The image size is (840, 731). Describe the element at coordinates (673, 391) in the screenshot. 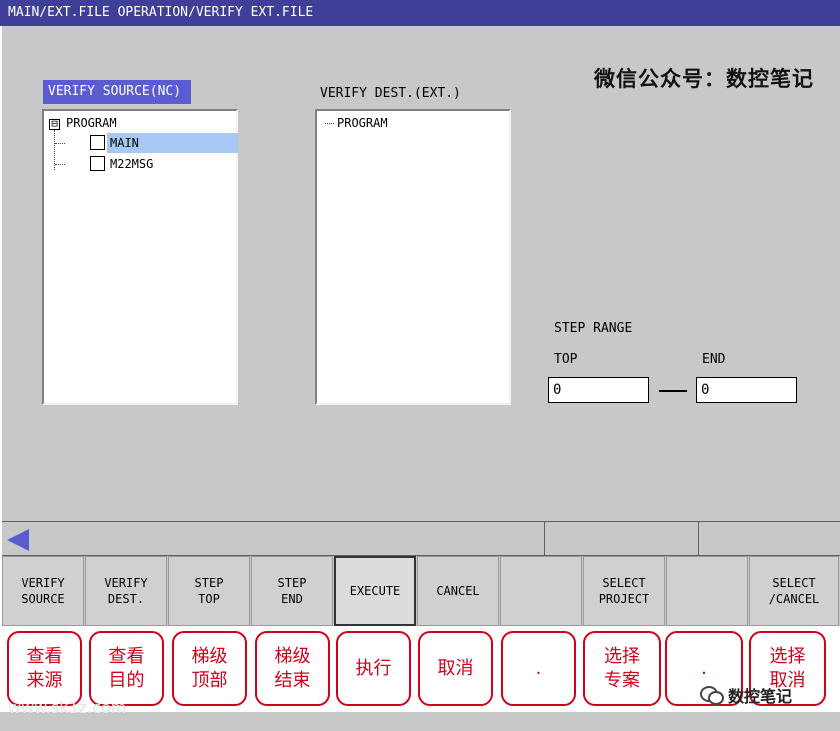

I see `range-dash` at that location.